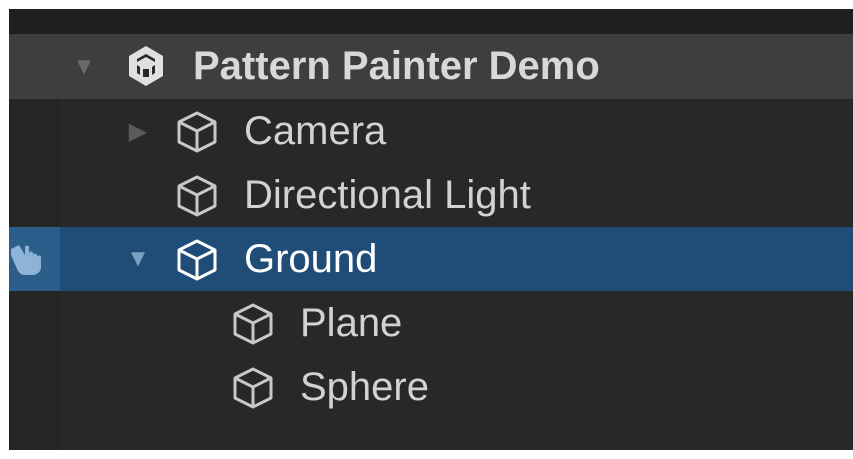  What do you see at coordinates (311, 259) in the screenshot?
I see `hierarchy-item-label: Ground` at bounding box center [311, 259].